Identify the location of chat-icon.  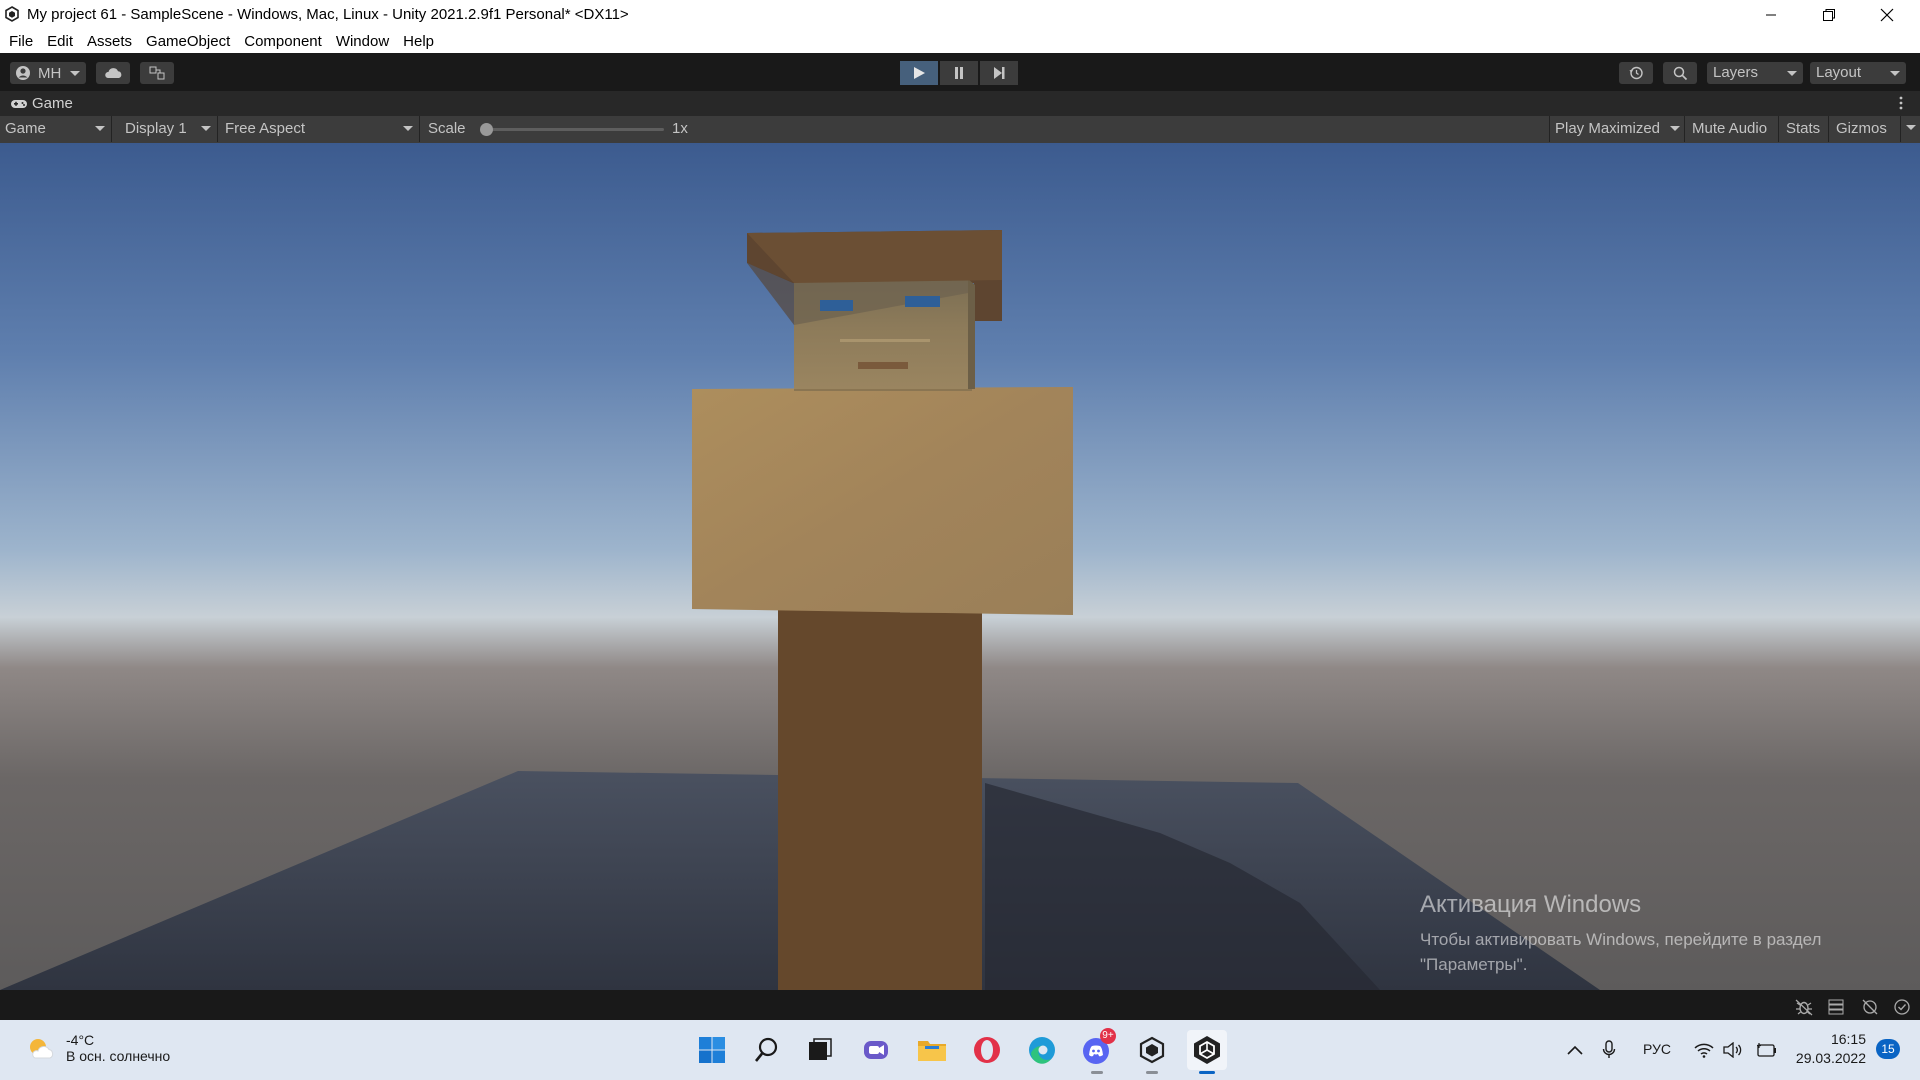
(876, 1050).